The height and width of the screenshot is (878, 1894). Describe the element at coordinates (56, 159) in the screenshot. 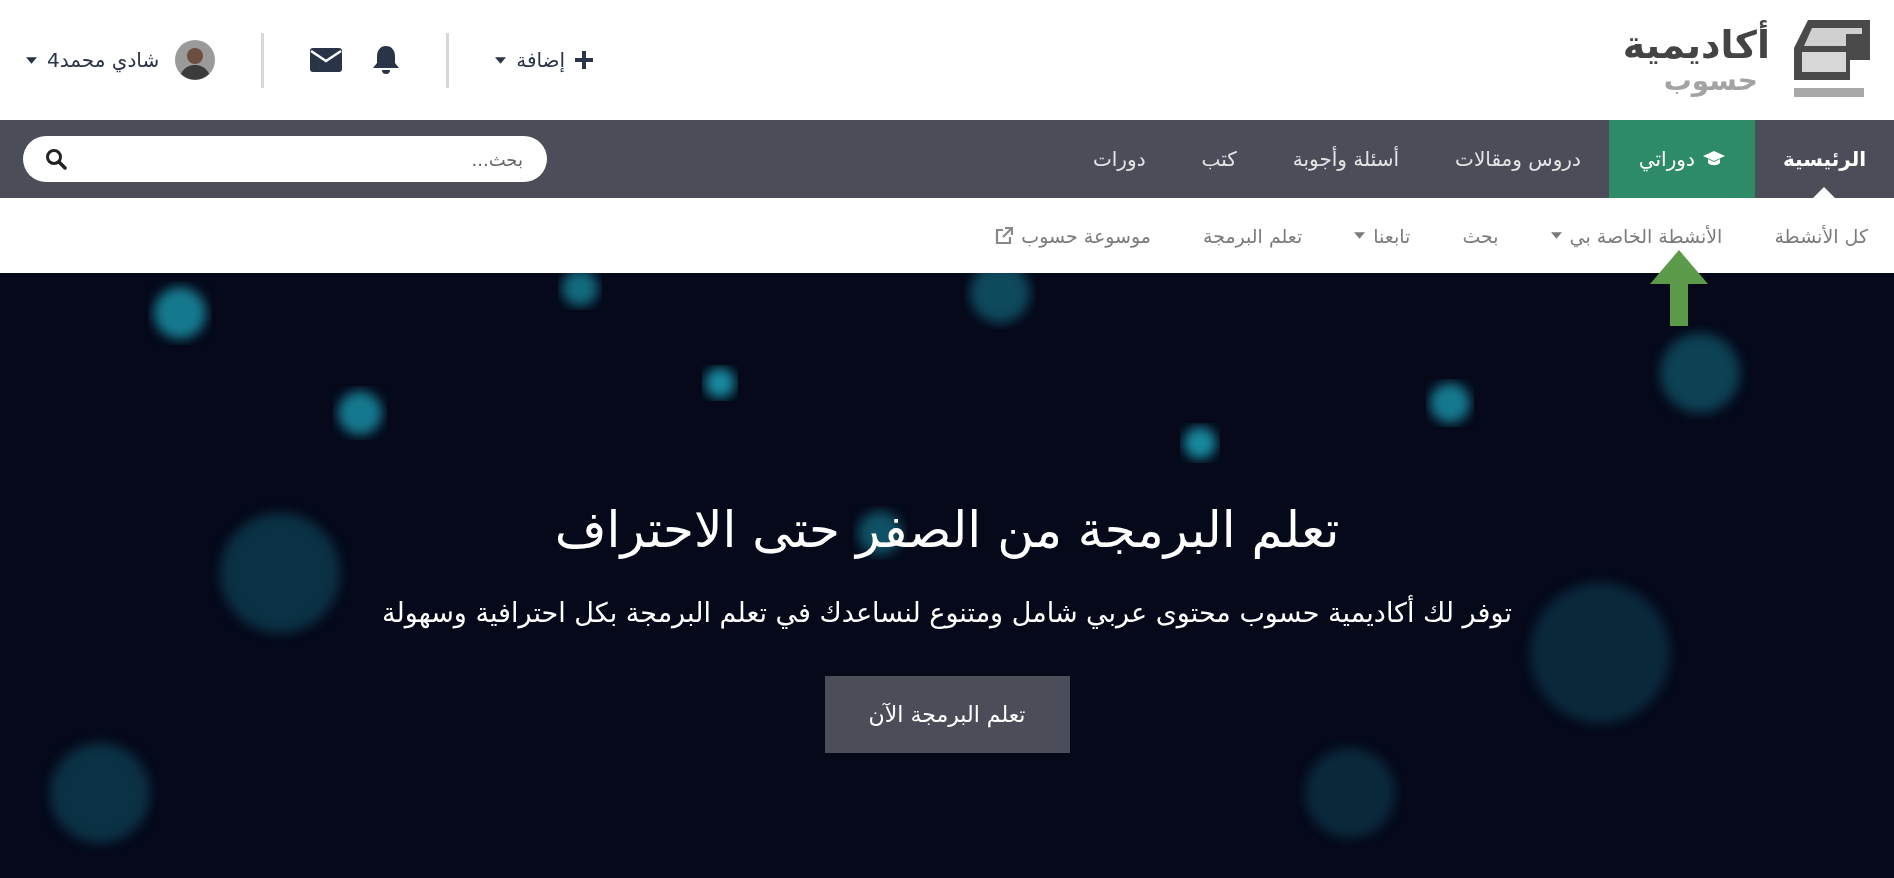

I see `search-icon` at that location.